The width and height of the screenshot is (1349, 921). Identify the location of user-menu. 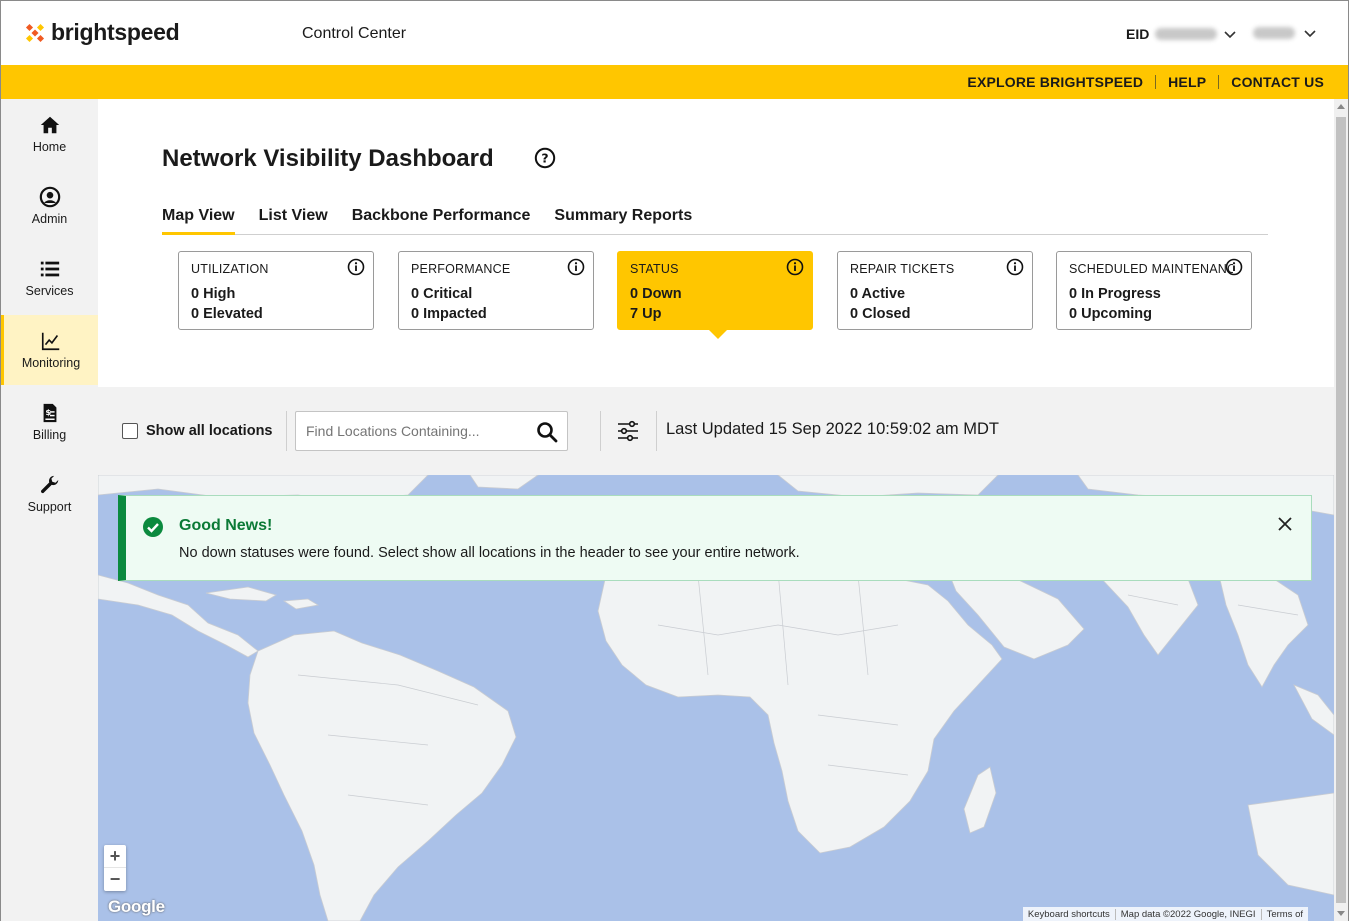
(1285, 33).